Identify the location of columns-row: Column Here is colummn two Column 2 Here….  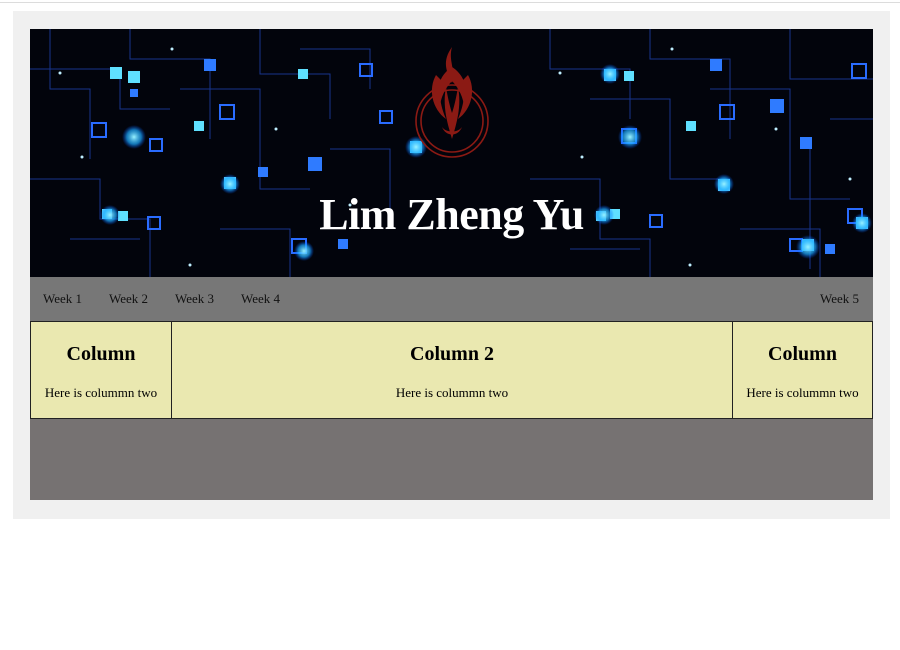
(451, 370).